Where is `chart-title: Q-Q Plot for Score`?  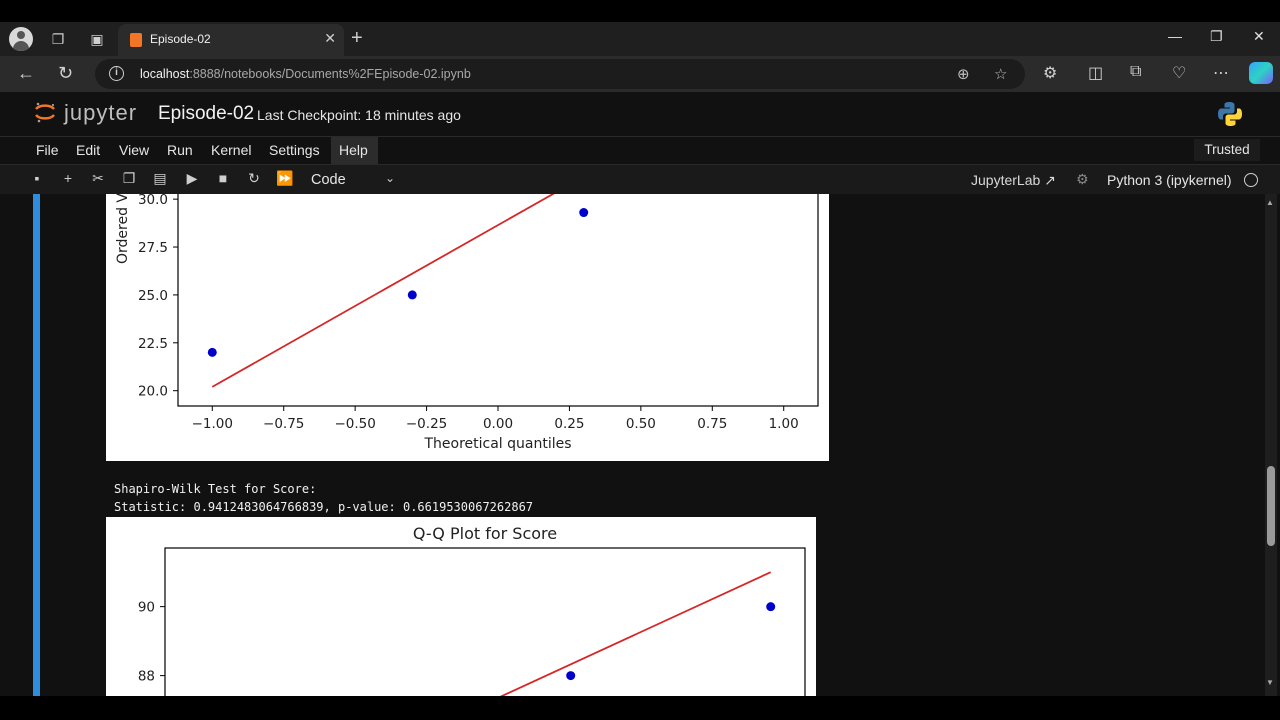
chart-title: Q-Q Plot for Score is located at coordinates (485, 533).